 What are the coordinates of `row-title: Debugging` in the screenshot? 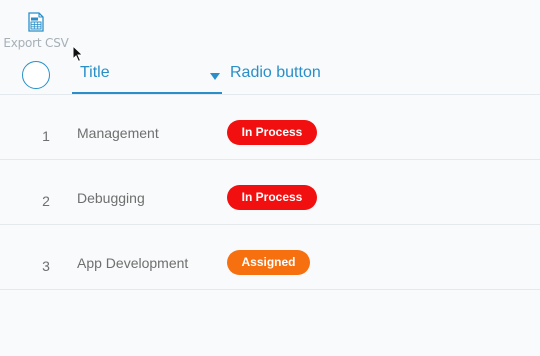 It's located at (111, 198).